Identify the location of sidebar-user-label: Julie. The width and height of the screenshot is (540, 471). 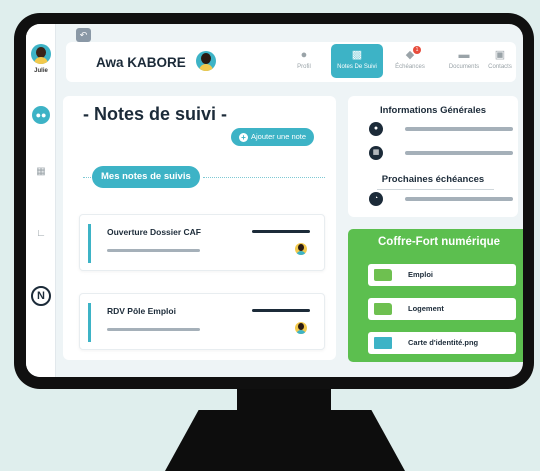
(41, 71).